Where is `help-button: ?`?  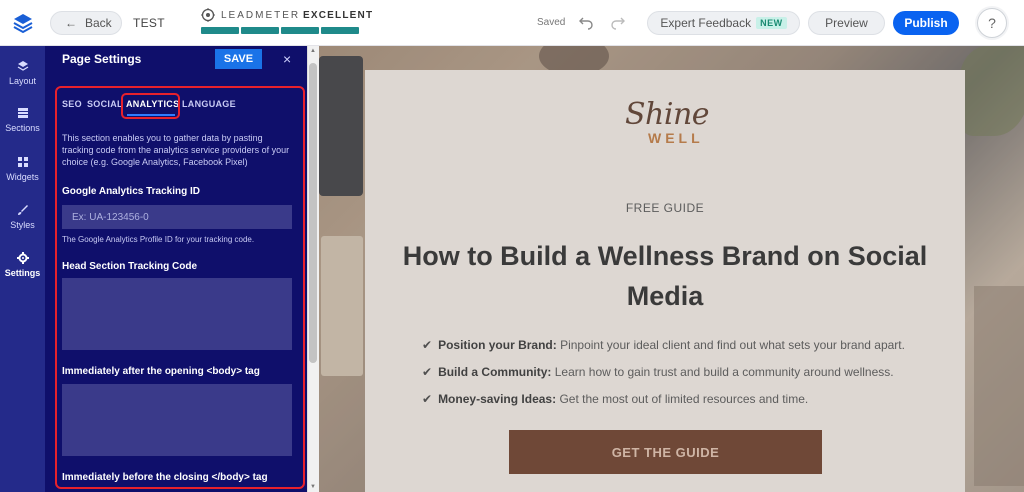 help-button: ? is located at coordinates (992, 23).